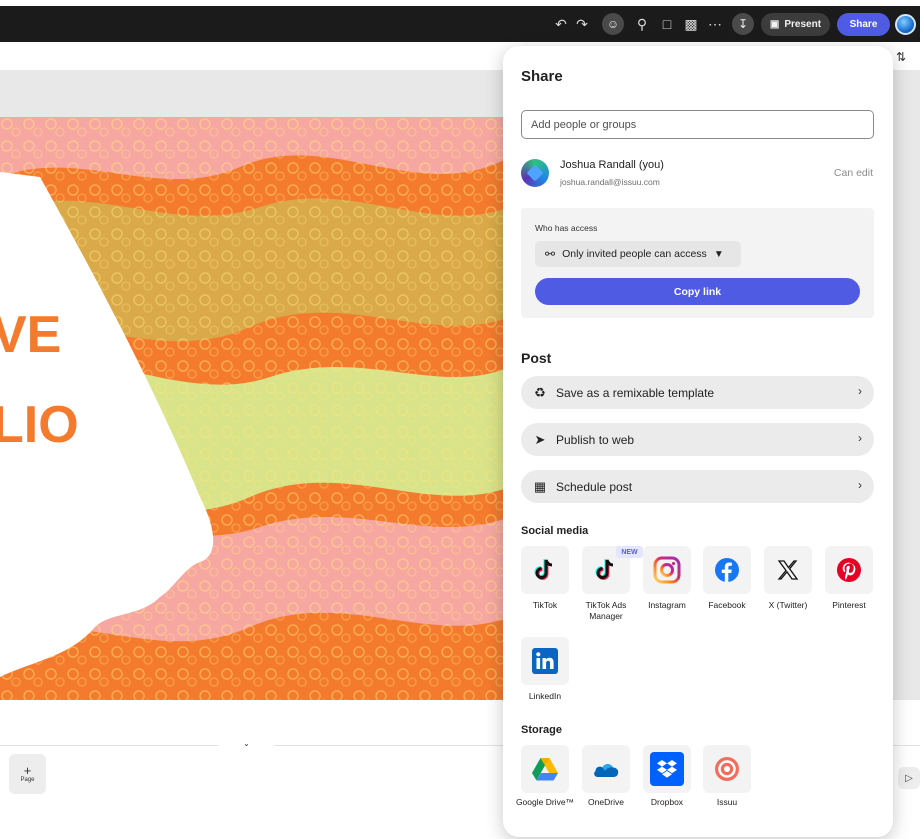 This screenshot has width=920, height=839. I want to click on pinterest-icon, so click(849, 570).